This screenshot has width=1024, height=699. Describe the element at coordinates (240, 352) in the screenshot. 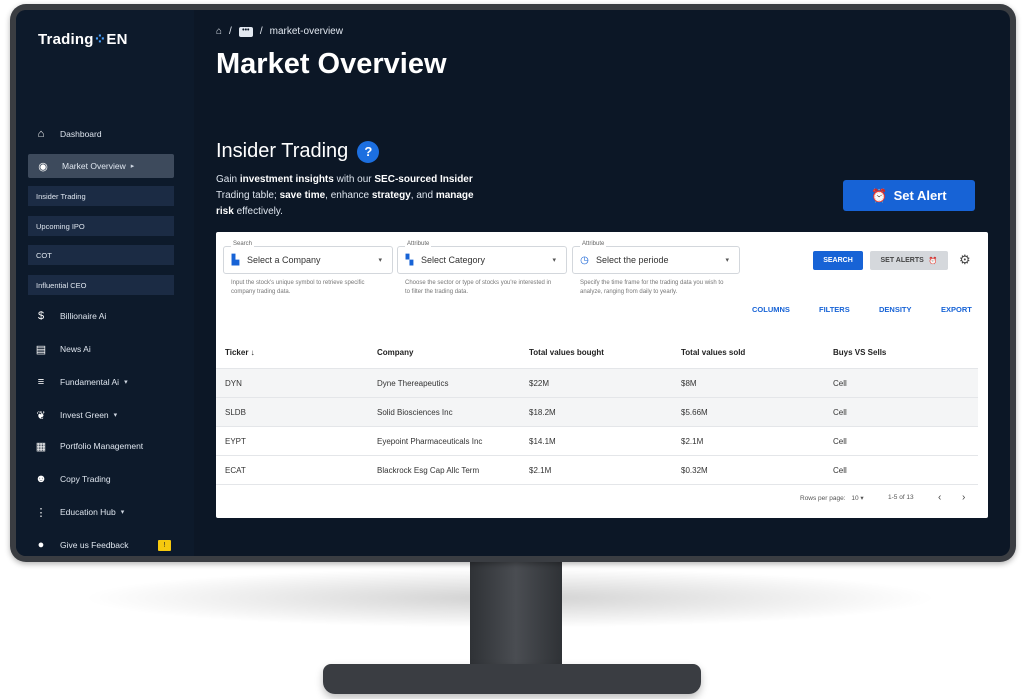

I see `column-header-ticker: Ticker ↓` at that location.